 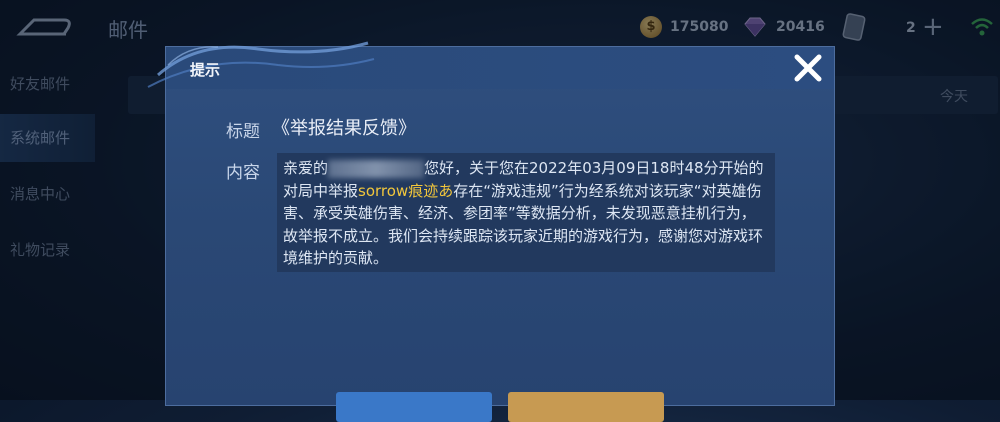 I want to click on swirl-ornament-icon, so click(x=261, y=64).